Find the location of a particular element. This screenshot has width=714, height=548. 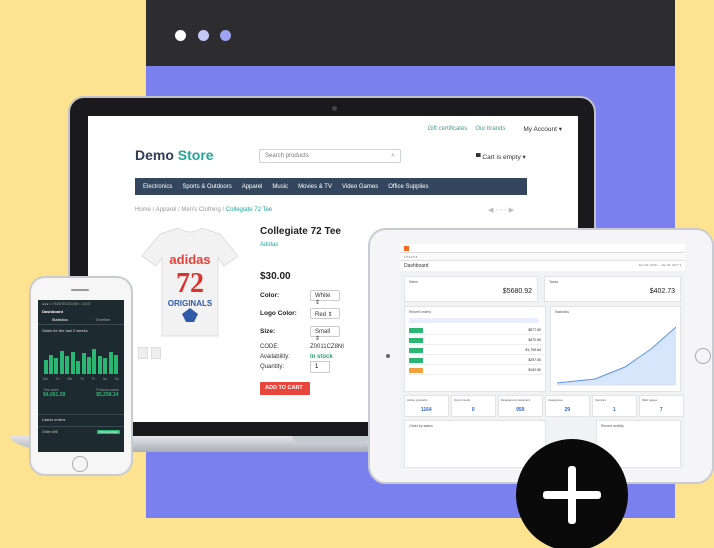

kpi-label: Categories is located at coordinates (555, 400).